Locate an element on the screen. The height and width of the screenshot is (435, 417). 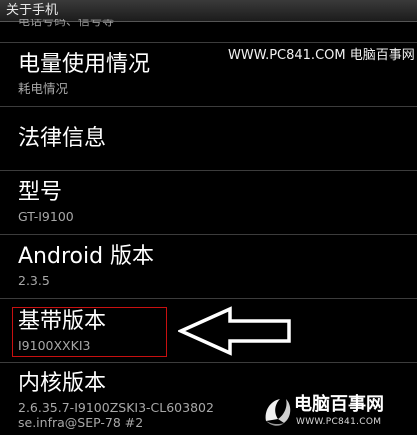
setting-item-label: 电量使用情况 is located at coordinates (84, 64).